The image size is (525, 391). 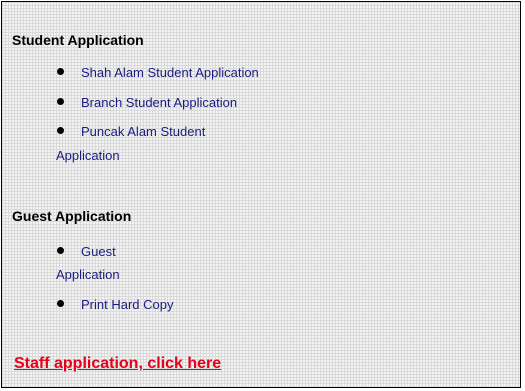 I want to click on guest-application-link-line2: Application, so click(x=88, y=274).